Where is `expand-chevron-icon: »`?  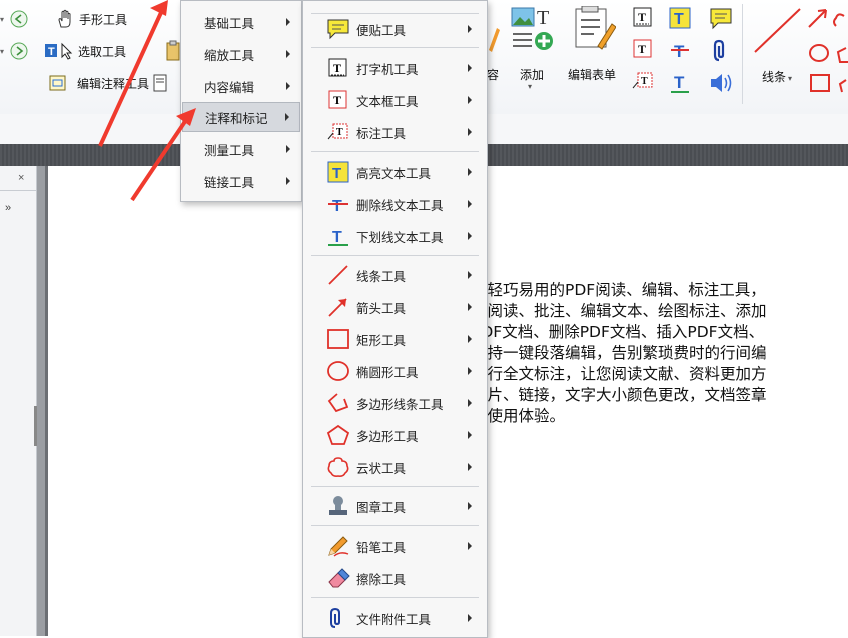
expand-chevron-icon: » is located at coordinates (8, 208).